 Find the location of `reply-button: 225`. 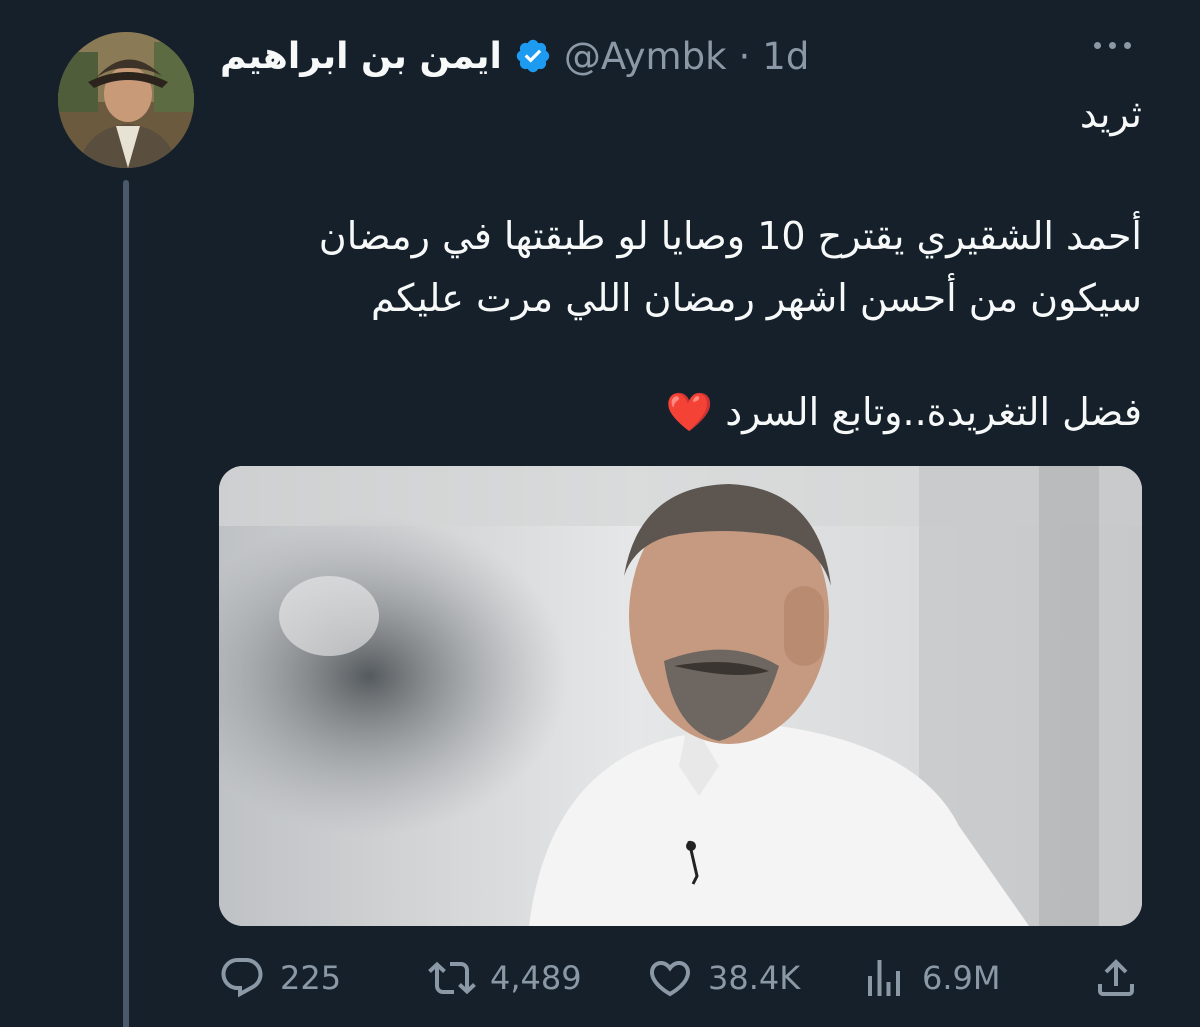

reply-button: 225 is located at coordinates (279, 978).